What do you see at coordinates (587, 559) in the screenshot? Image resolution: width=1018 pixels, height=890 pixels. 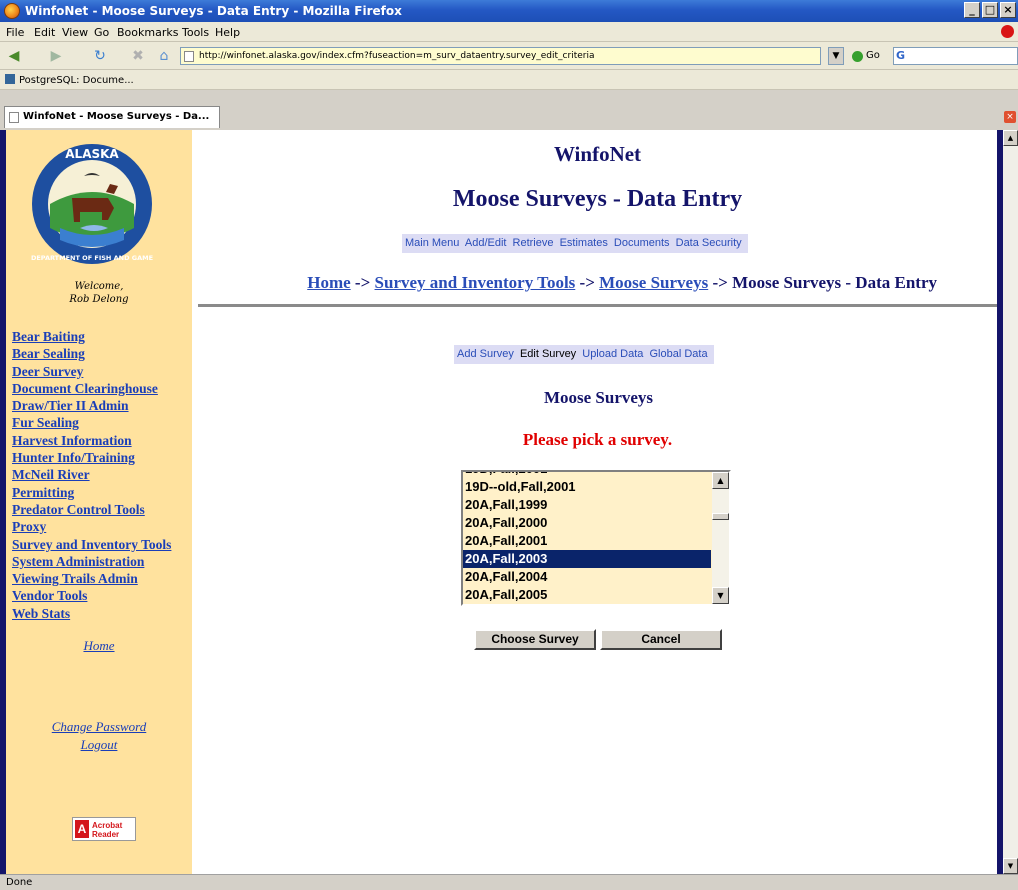 I see `list-item-selected: 20A,Fall,2003` at bounding box center [587, 559].